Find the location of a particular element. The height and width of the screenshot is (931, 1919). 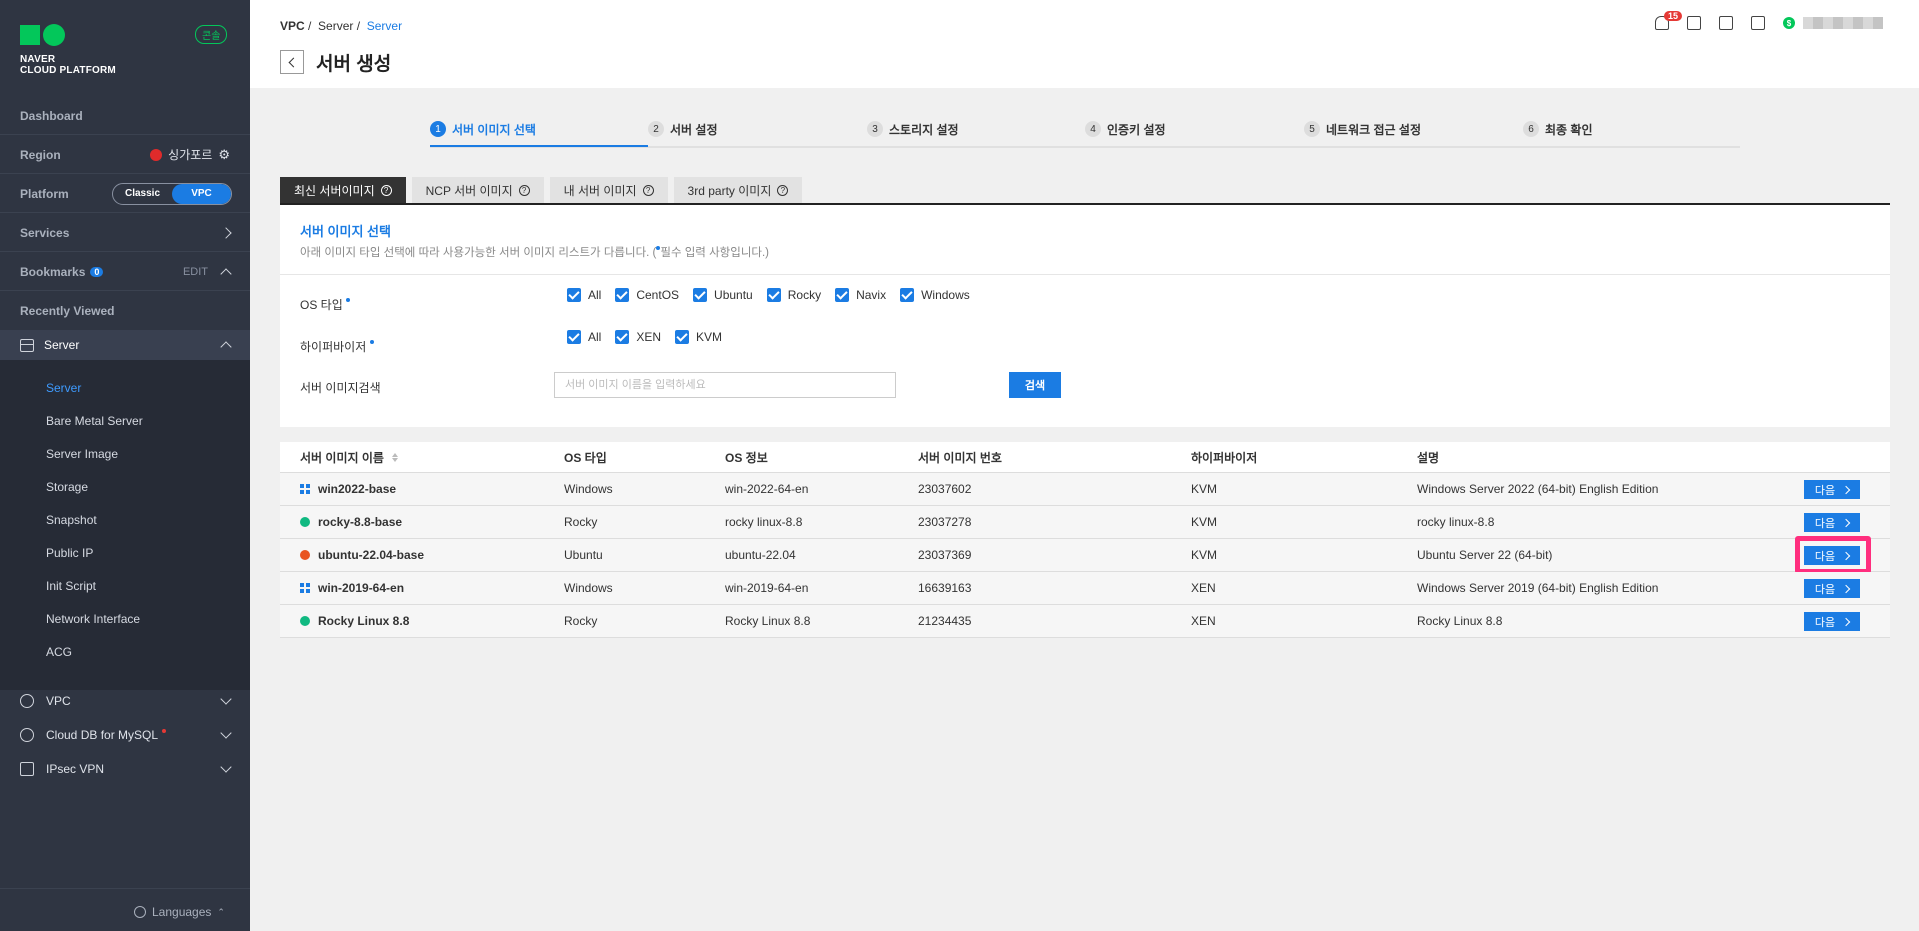

chevron-left-icon is located at coordinates (293, 62).